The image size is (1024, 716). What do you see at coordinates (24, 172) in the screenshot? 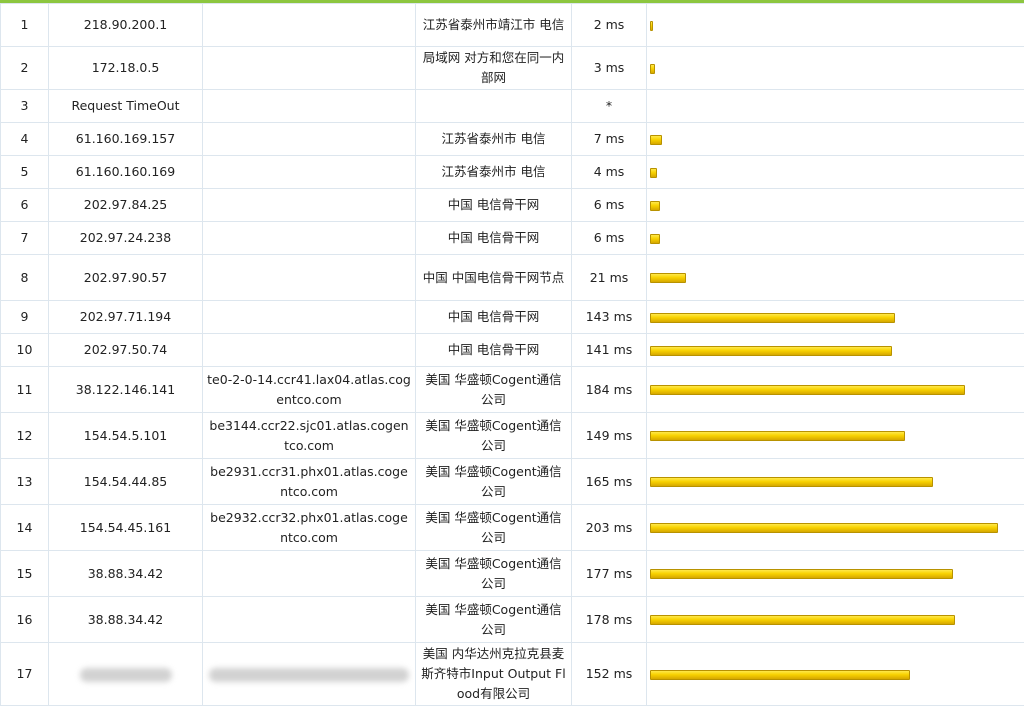
I see `hop-number-cell: 5` at bounding box center [24, 172].